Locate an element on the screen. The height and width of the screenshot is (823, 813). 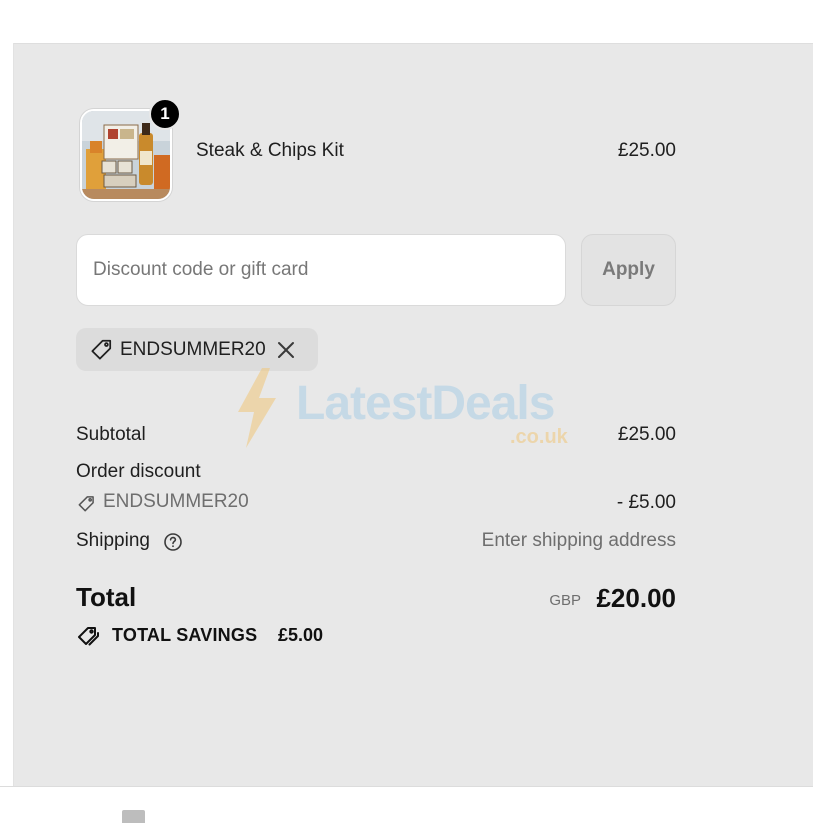
total-savings-label: TOTAL SAVINGS is located at coordinates (185, 635).